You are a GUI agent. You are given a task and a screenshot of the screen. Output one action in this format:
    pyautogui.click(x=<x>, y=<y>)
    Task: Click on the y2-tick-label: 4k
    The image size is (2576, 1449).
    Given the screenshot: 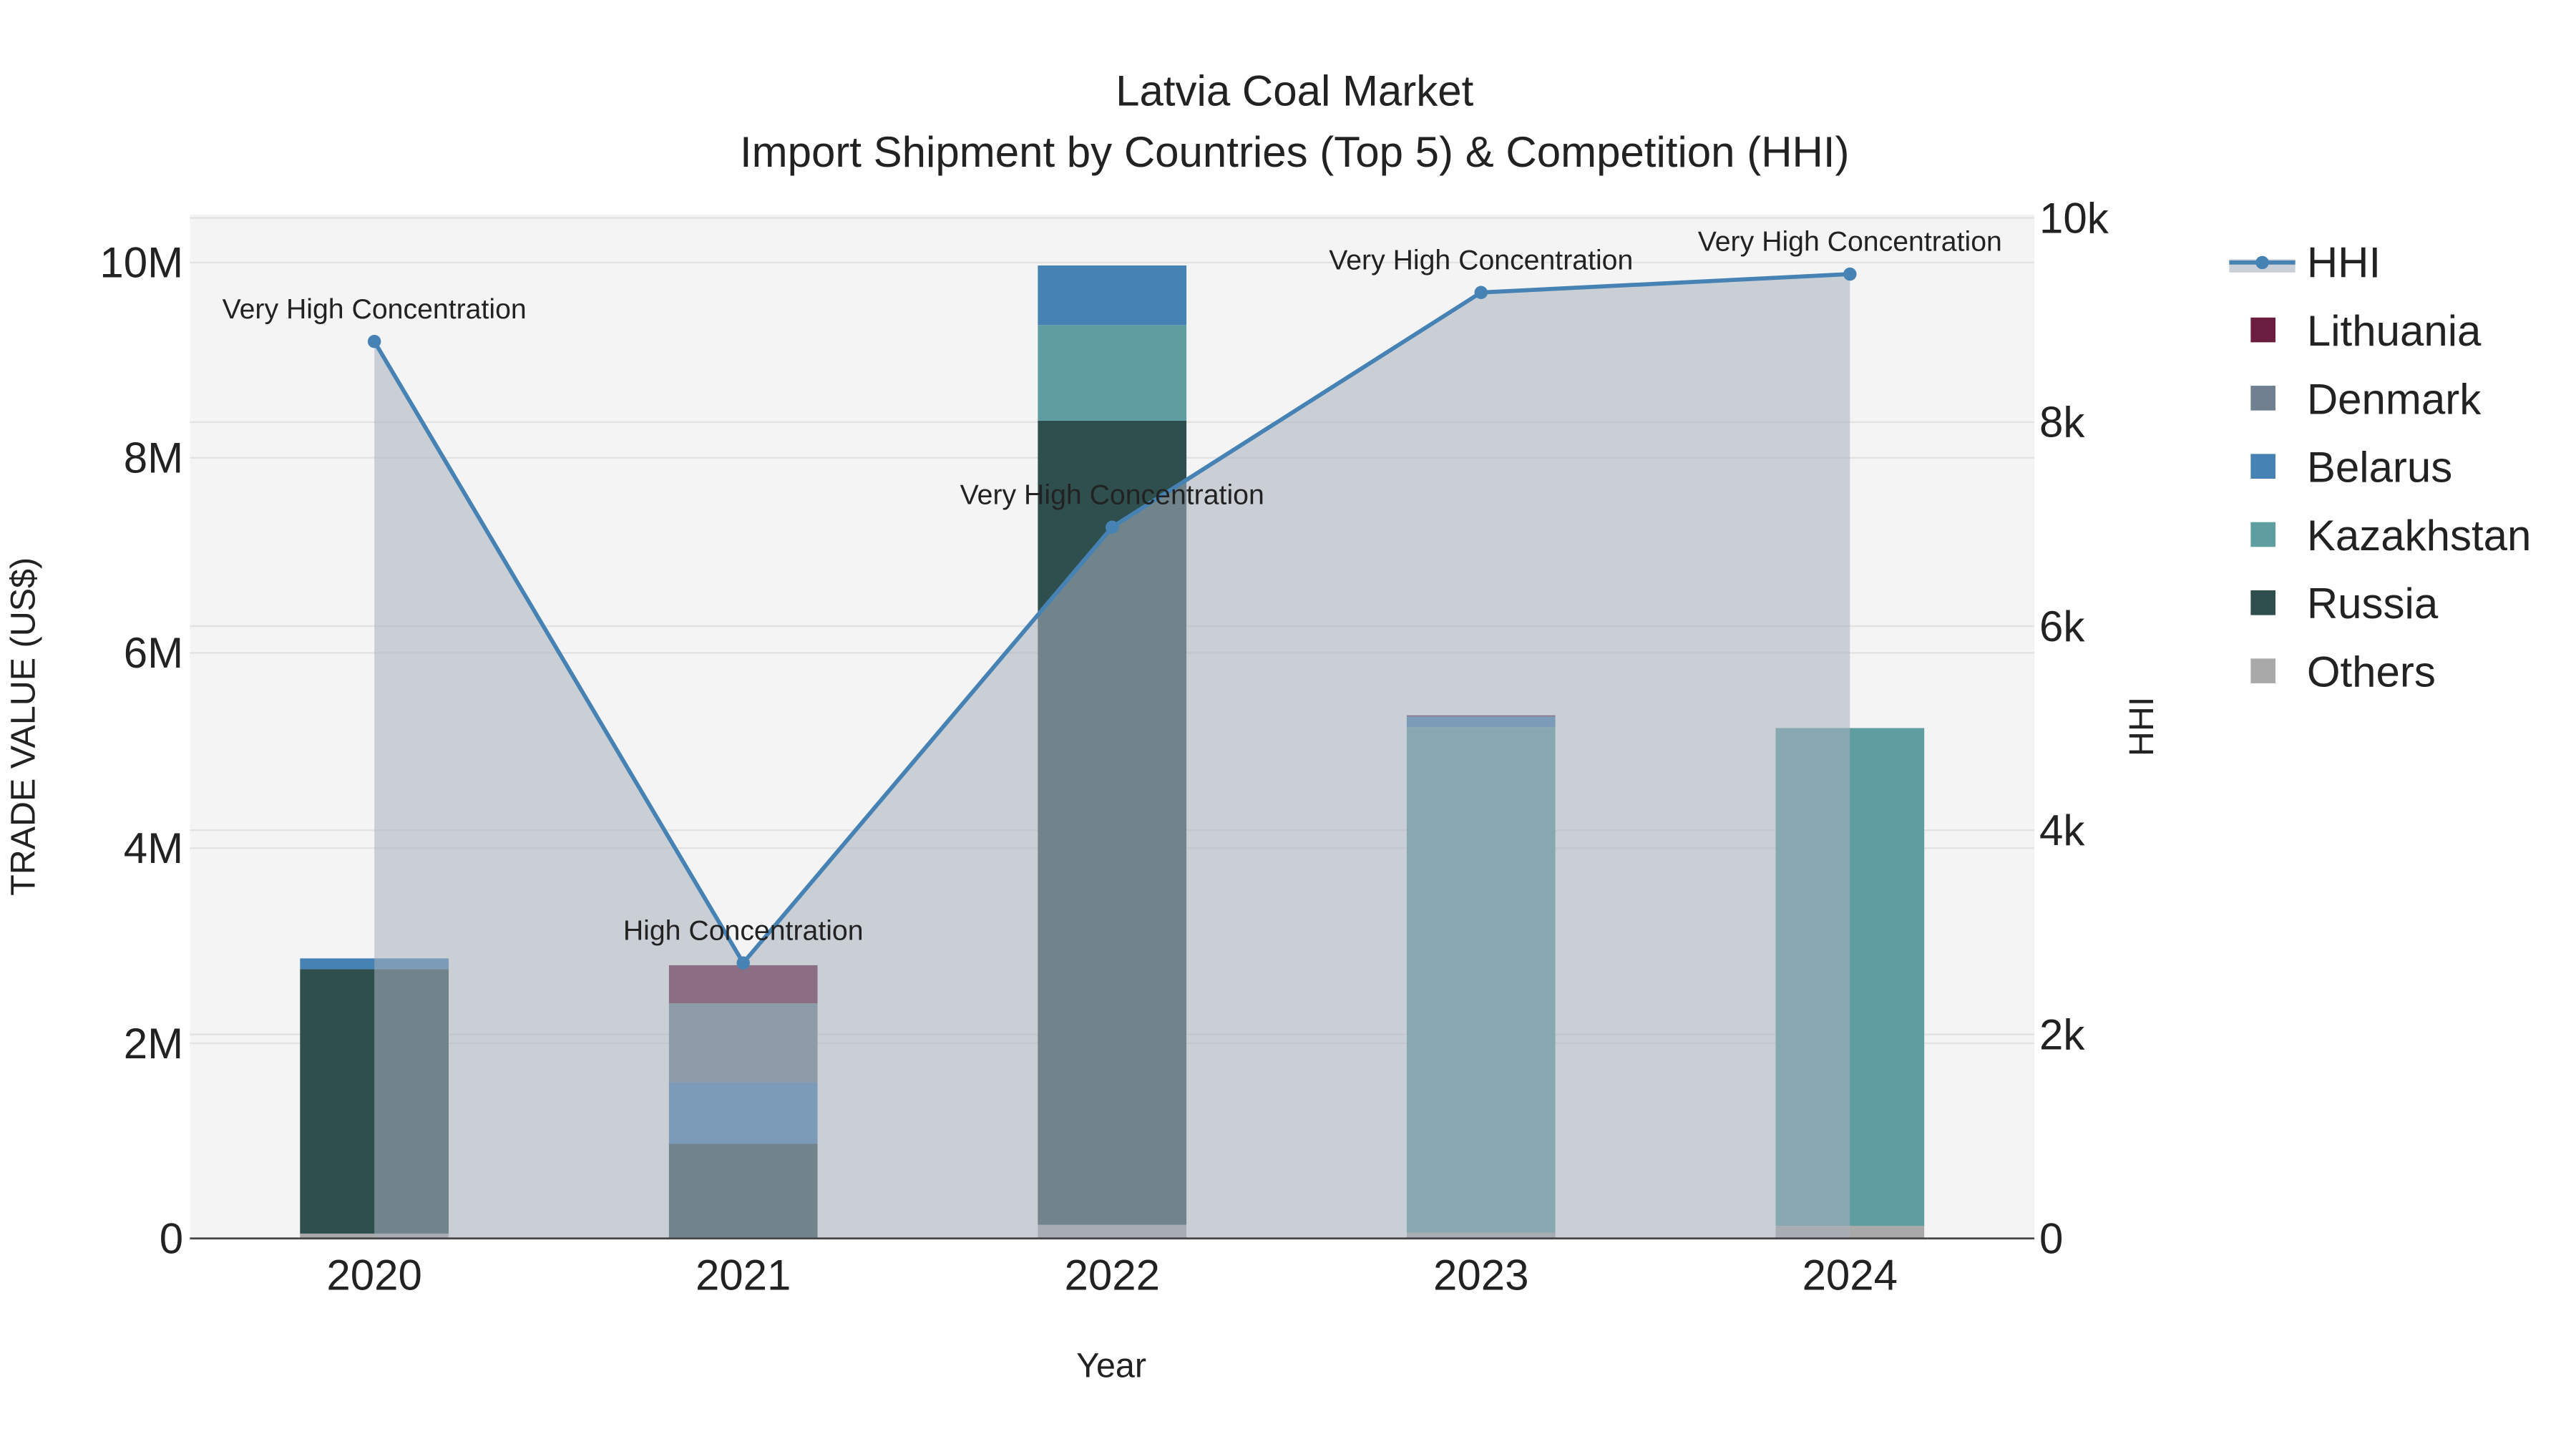 What is the action you would take?
    pyautogui.click(x=2062, y=830)
    